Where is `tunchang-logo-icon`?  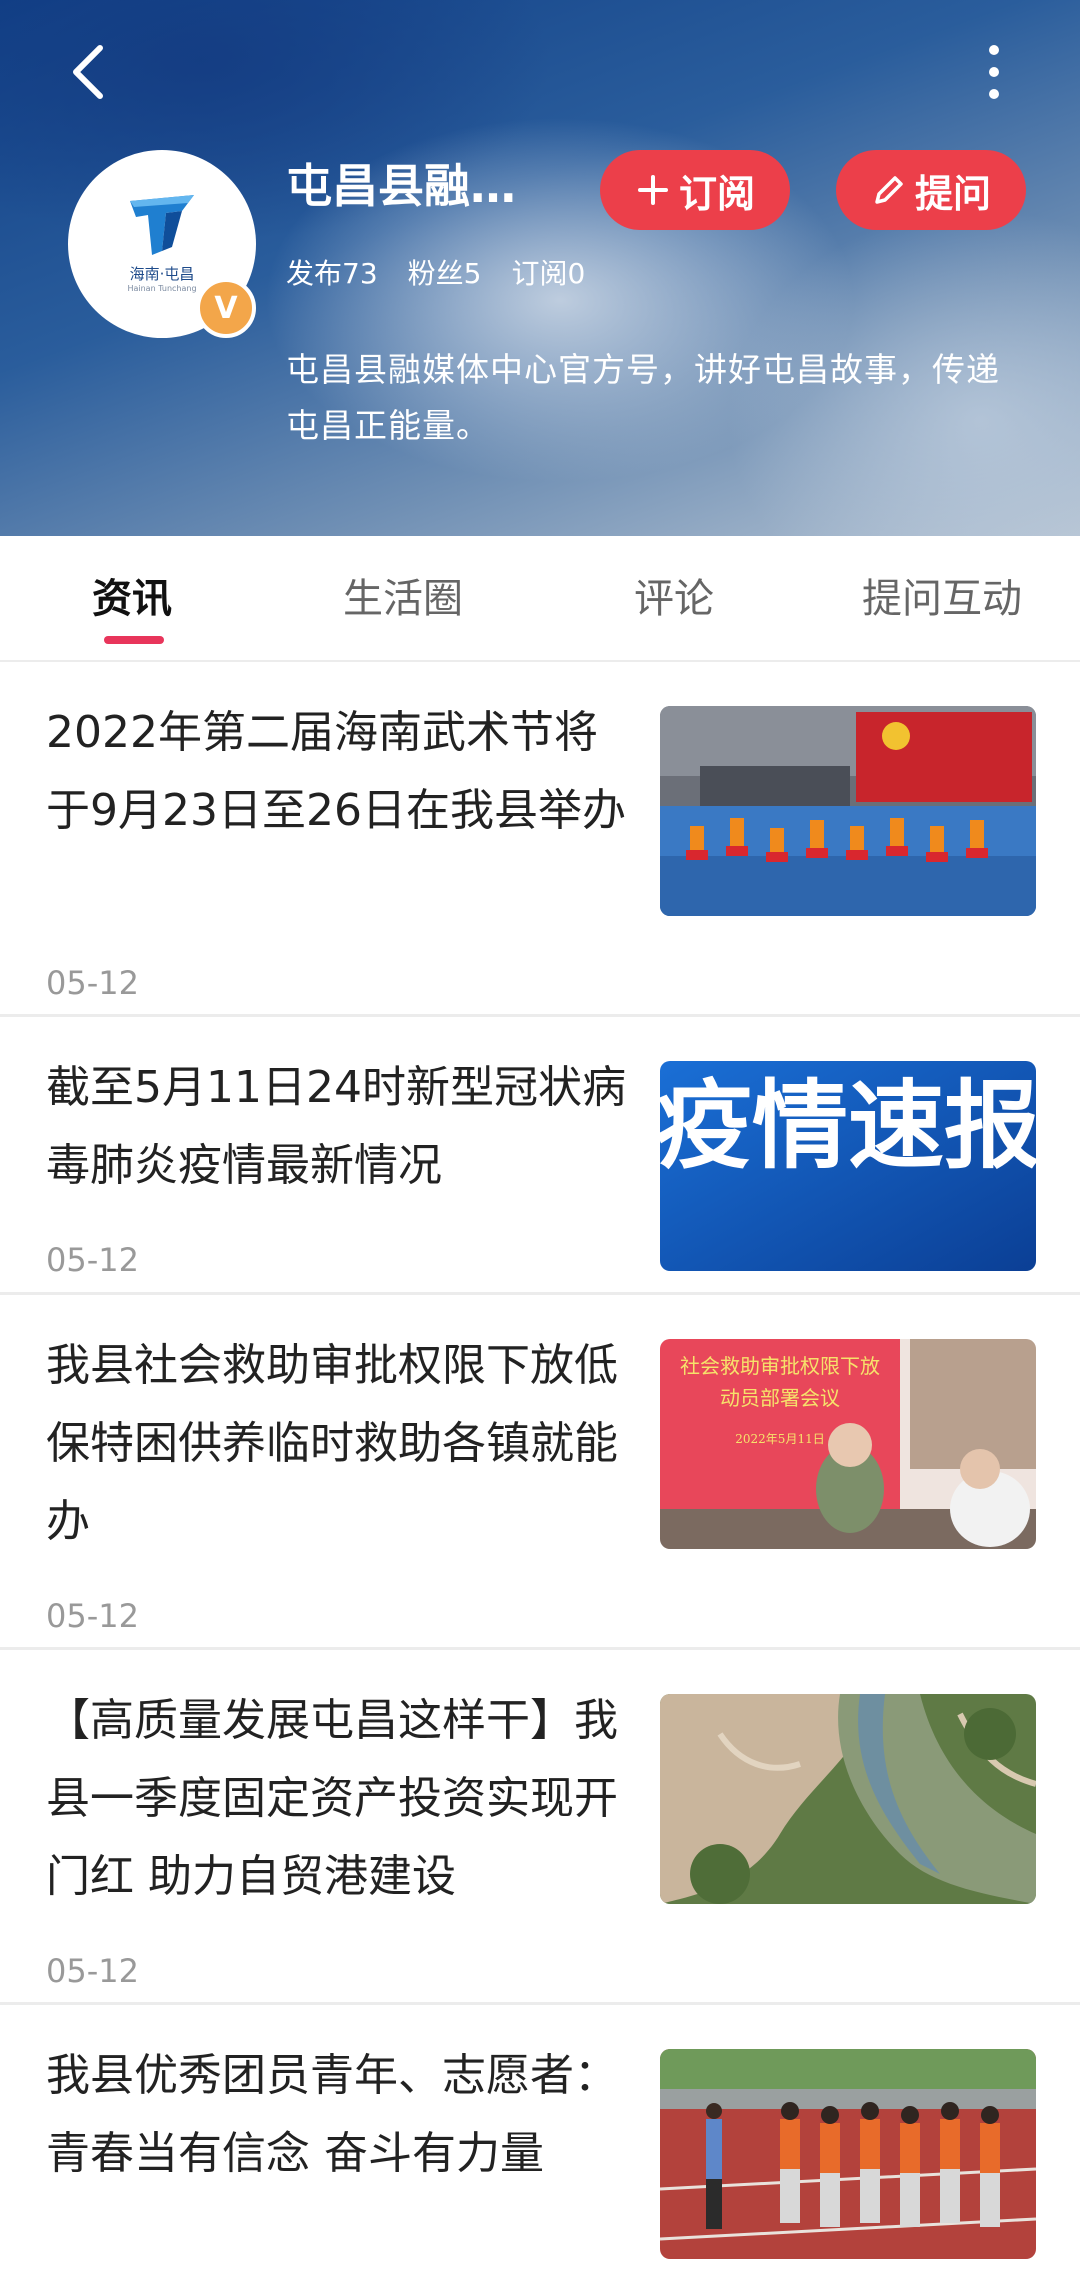
tunchang-logo-icon is located at coordinates (162, 225).